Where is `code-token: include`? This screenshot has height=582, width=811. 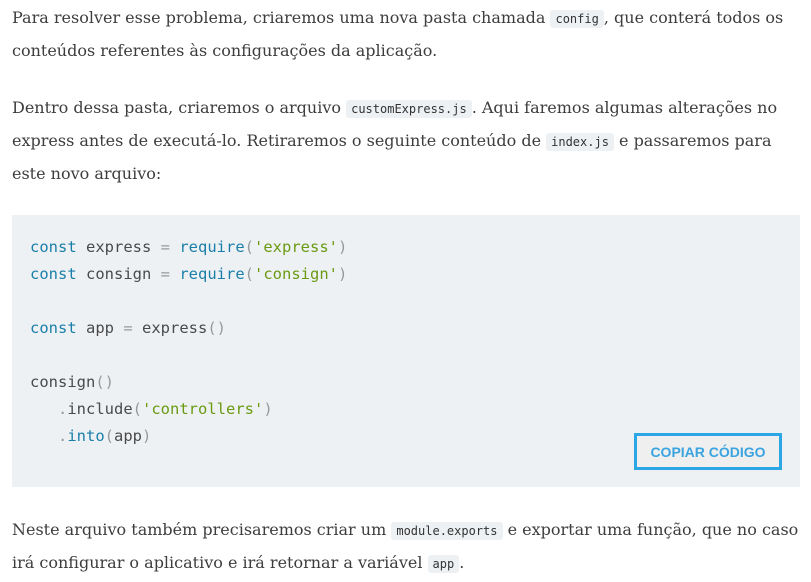 code-token: include is located at coordinates (100, 409).